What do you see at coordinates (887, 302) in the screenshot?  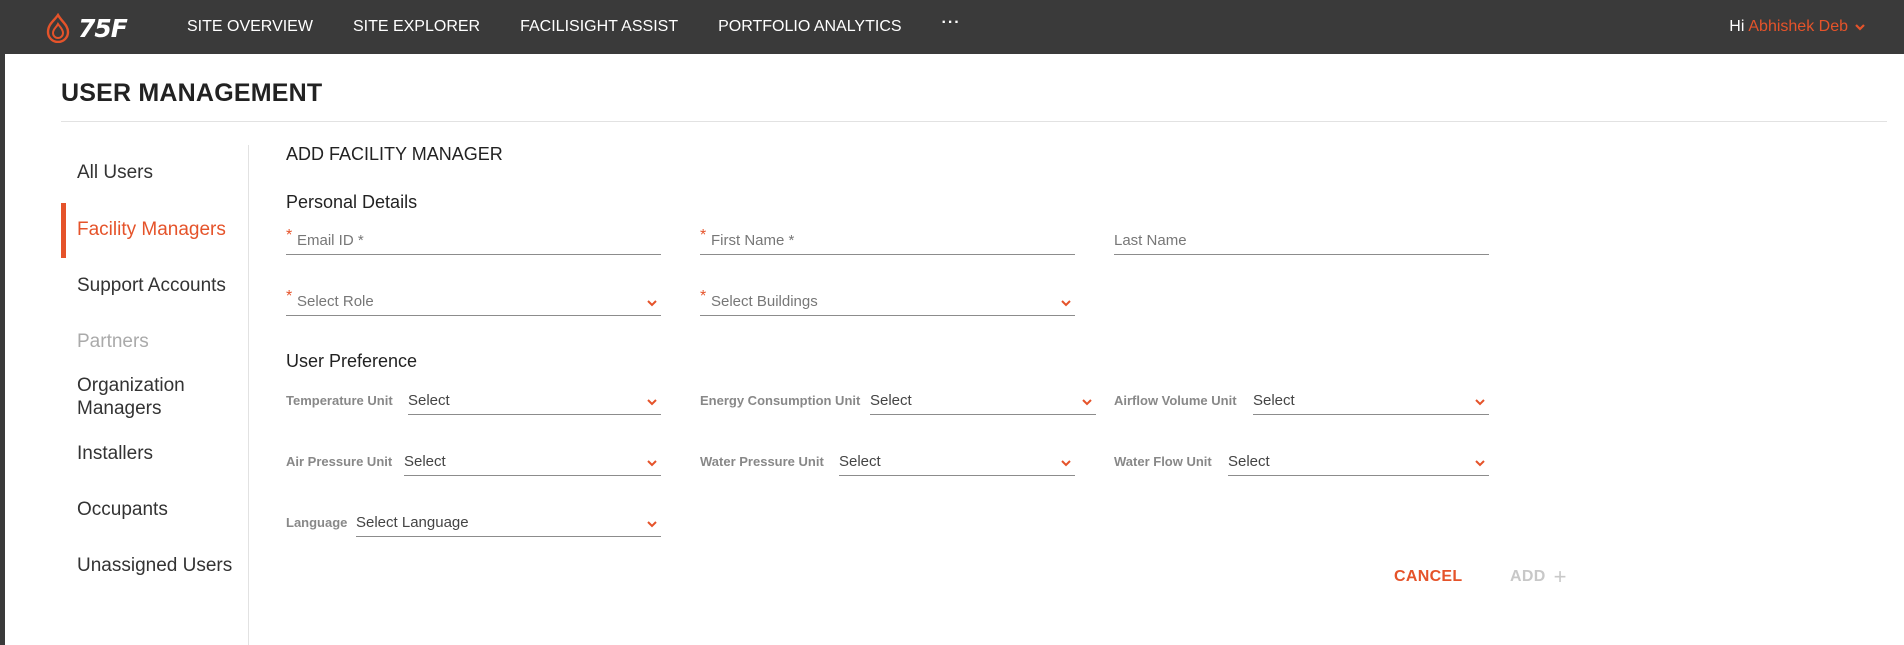 I see `buildings-select: * Select Buildings` at bounding box center [887, 302].